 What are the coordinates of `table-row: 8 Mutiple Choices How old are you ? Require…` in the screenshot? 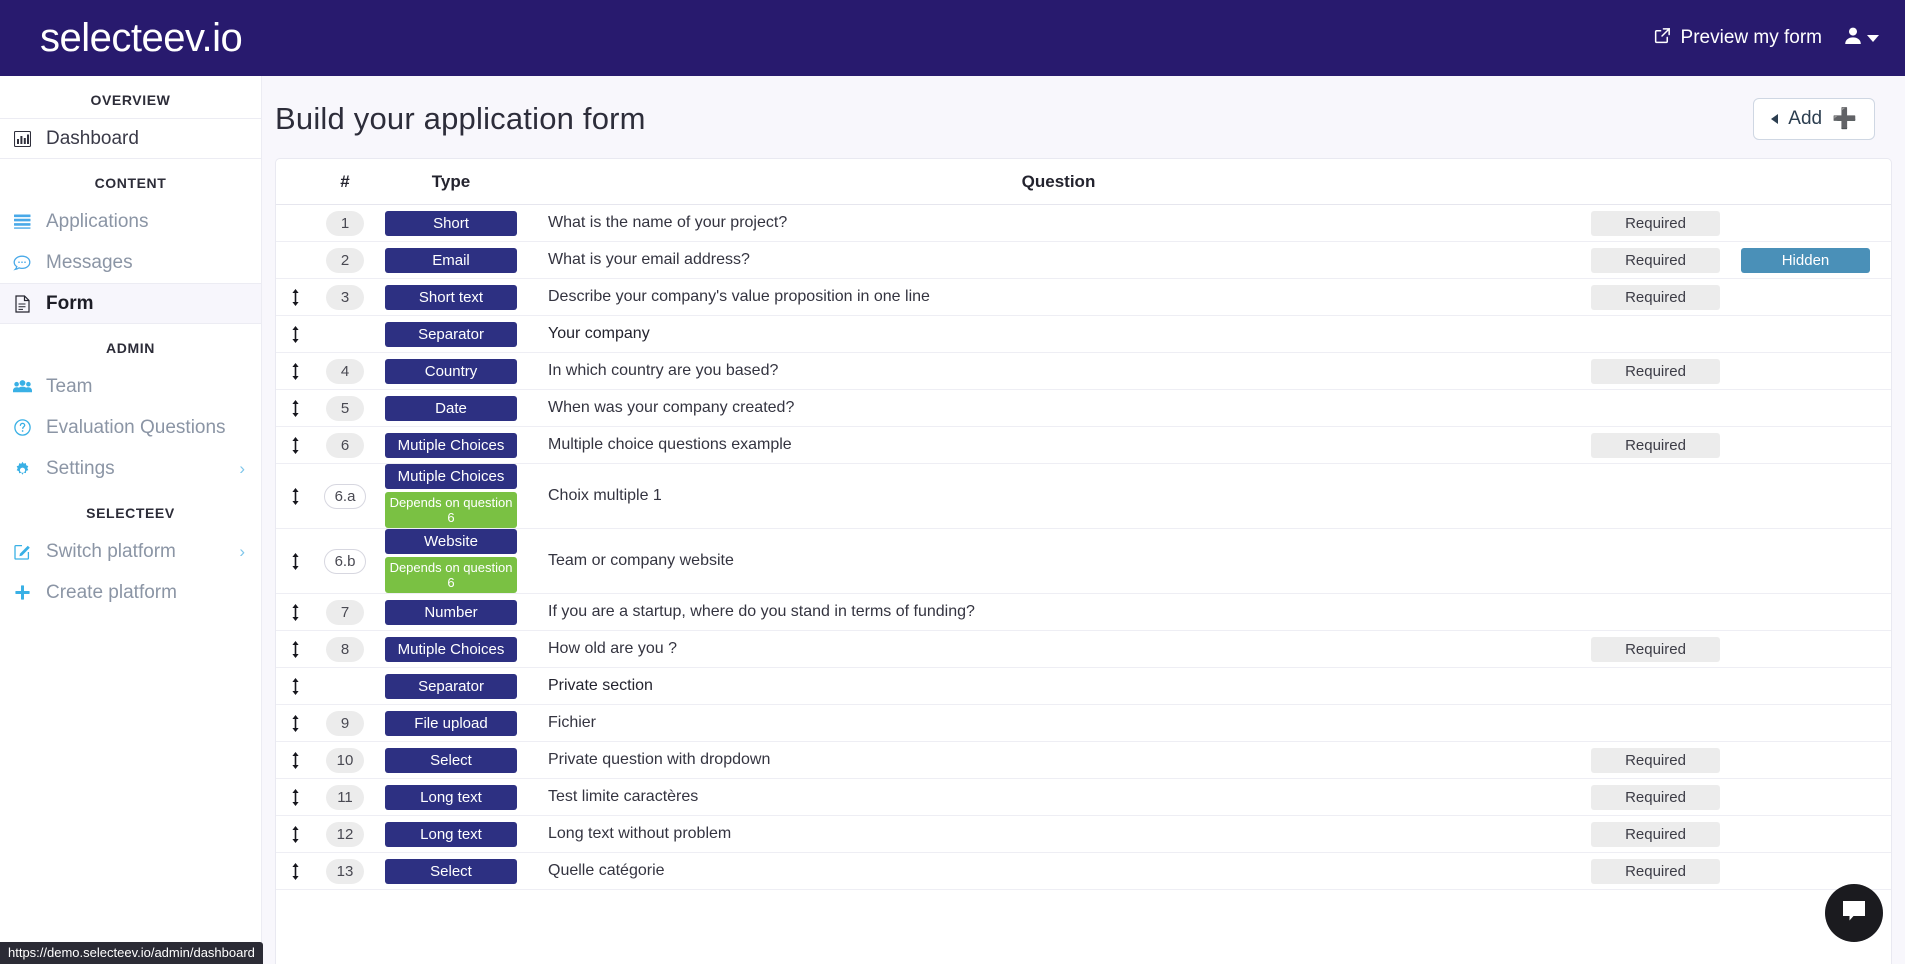 It's located at (1083, 649).